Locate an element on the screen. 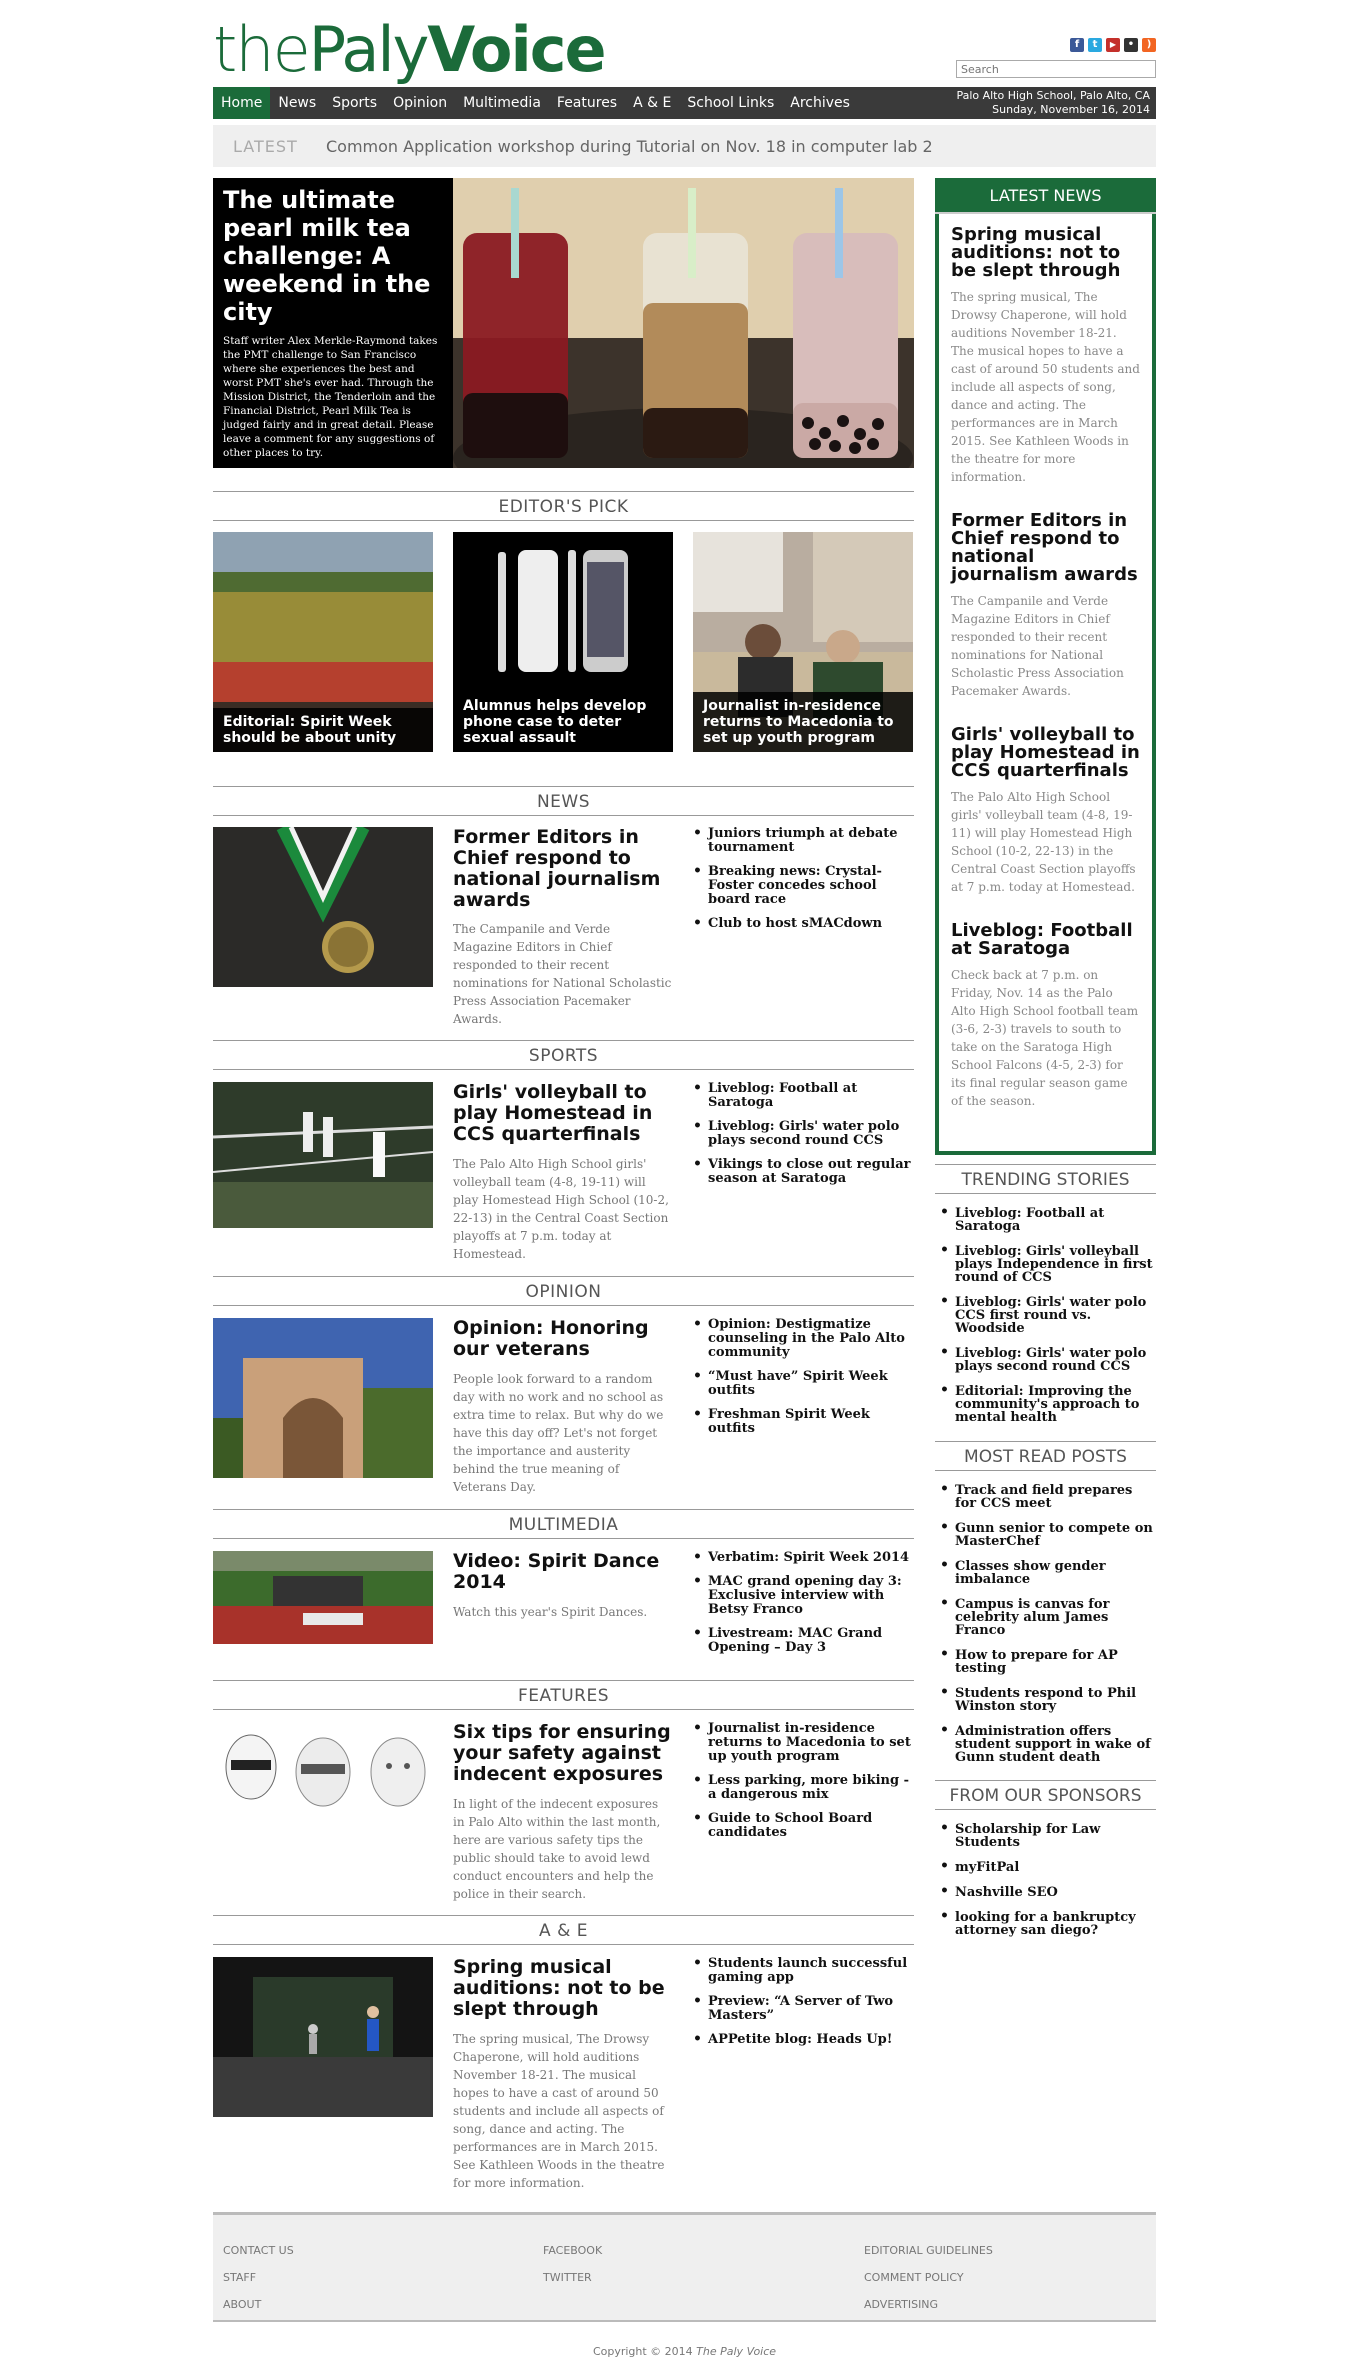 This screenshot has width=1366, height=2370. flickr-icon: • is located at coordinates (1131, 45).